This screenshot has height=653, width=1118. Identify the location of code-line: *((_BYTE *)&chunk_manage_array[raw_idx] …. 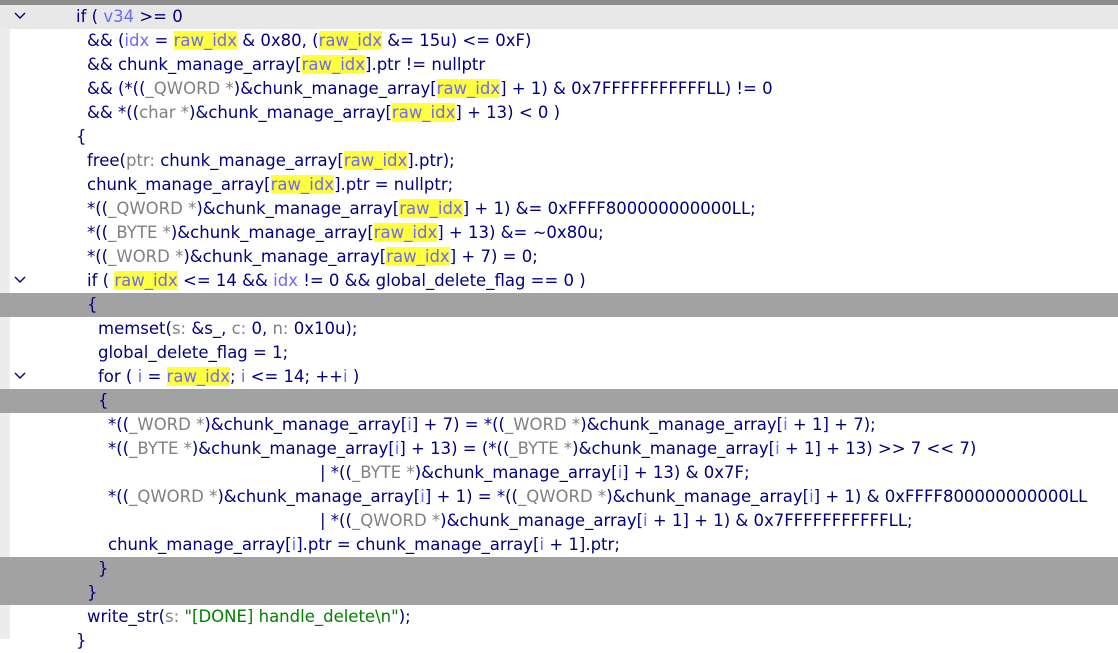
(559, 233).